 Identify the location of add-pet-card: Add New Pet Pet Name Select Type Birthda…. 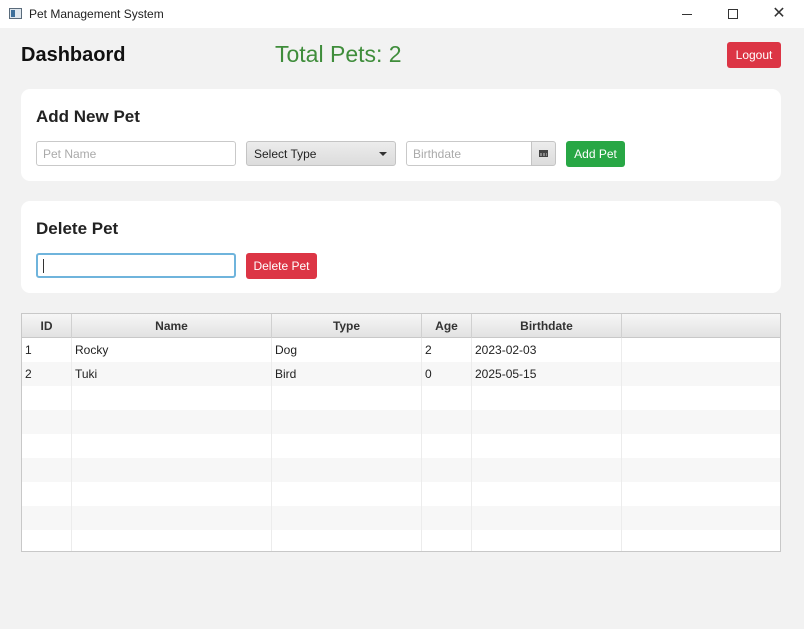
(401, 135).